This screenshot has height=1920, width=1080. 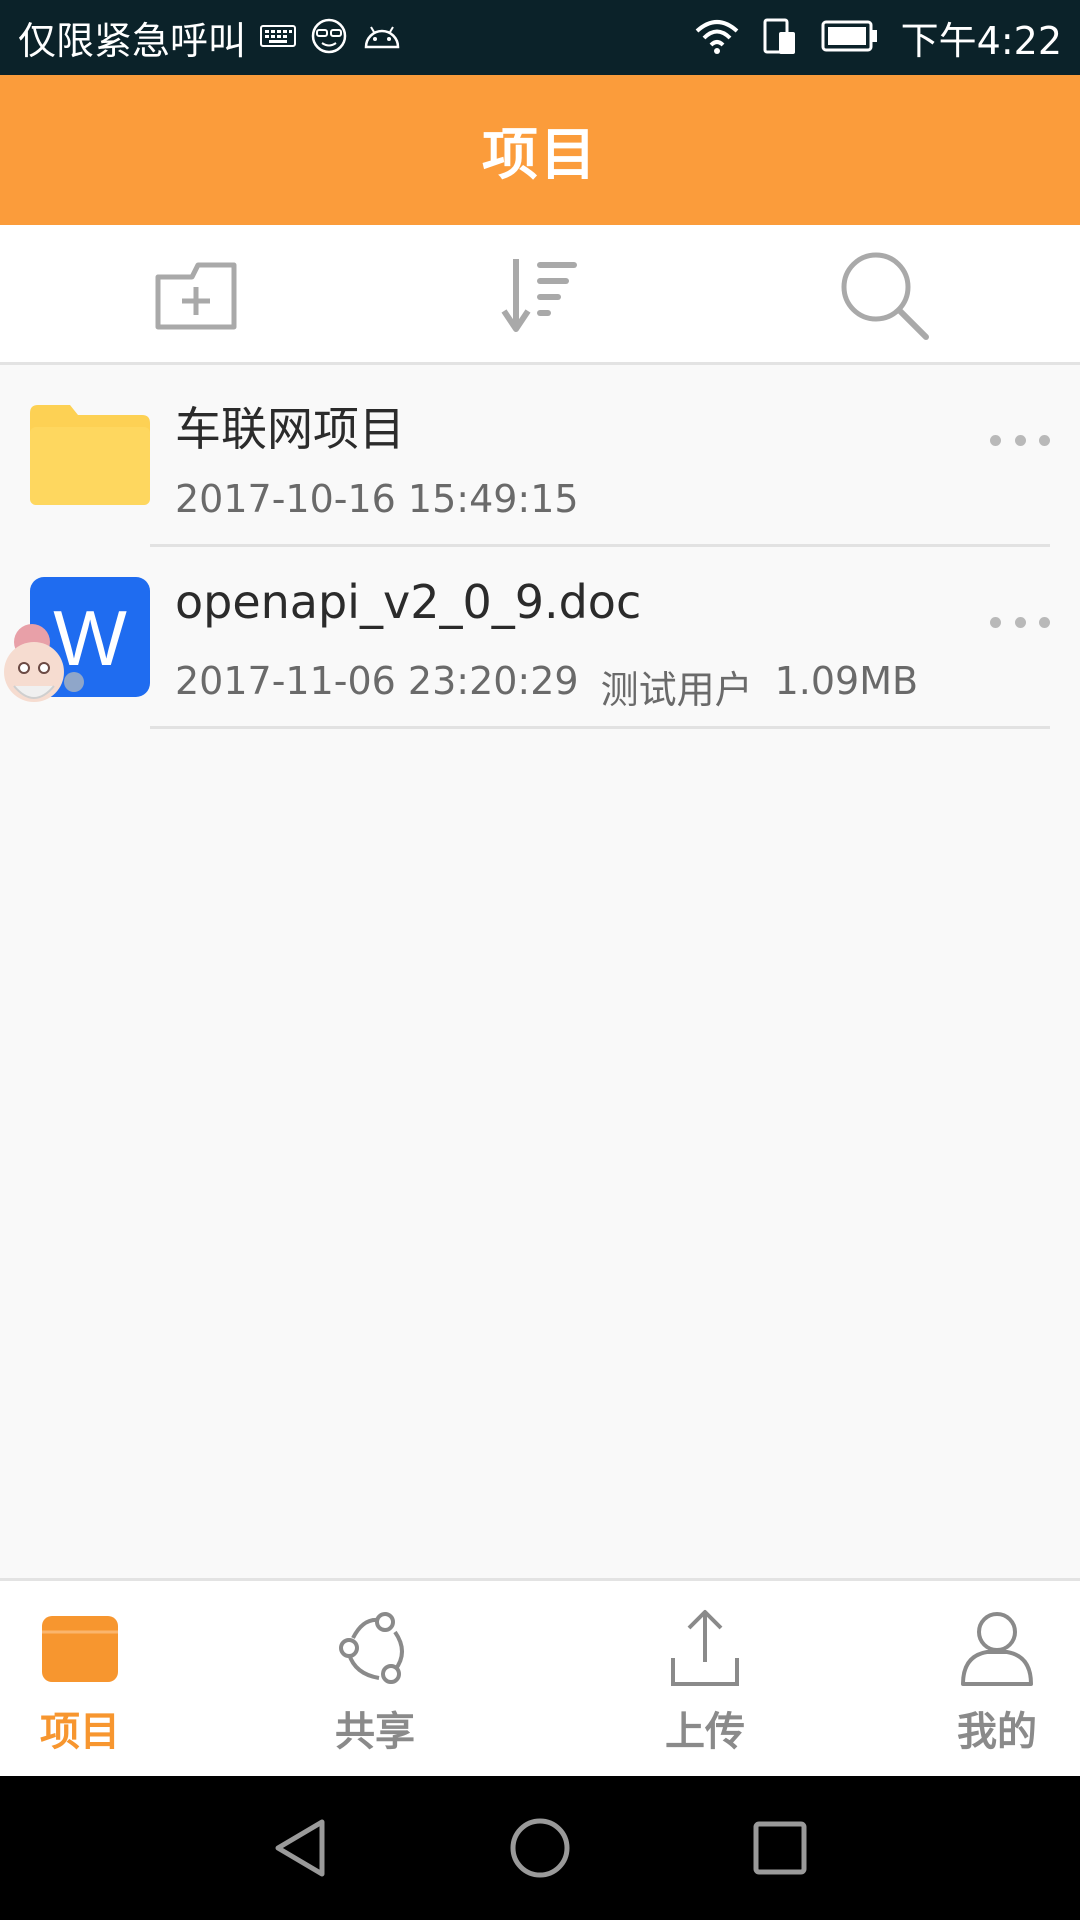 What do you see at coordinates (717, 38) in the screenshot?
I see `wifi-icon` at bounding box center [717, 38].